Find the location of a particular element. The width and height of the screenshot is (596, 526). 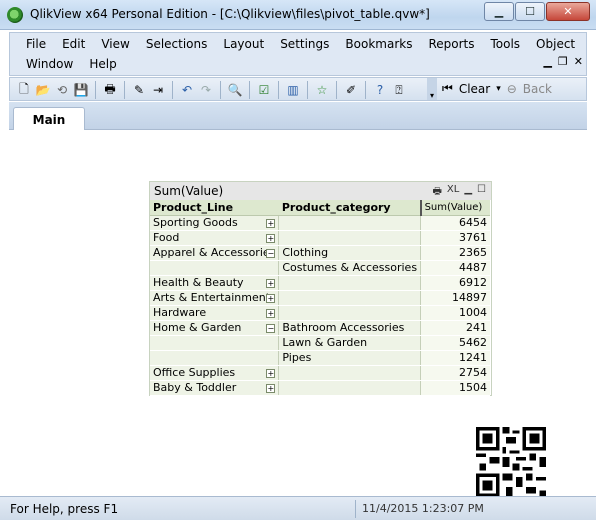

minimize-object-icon: ▁ is located at coordinates (468, 192).